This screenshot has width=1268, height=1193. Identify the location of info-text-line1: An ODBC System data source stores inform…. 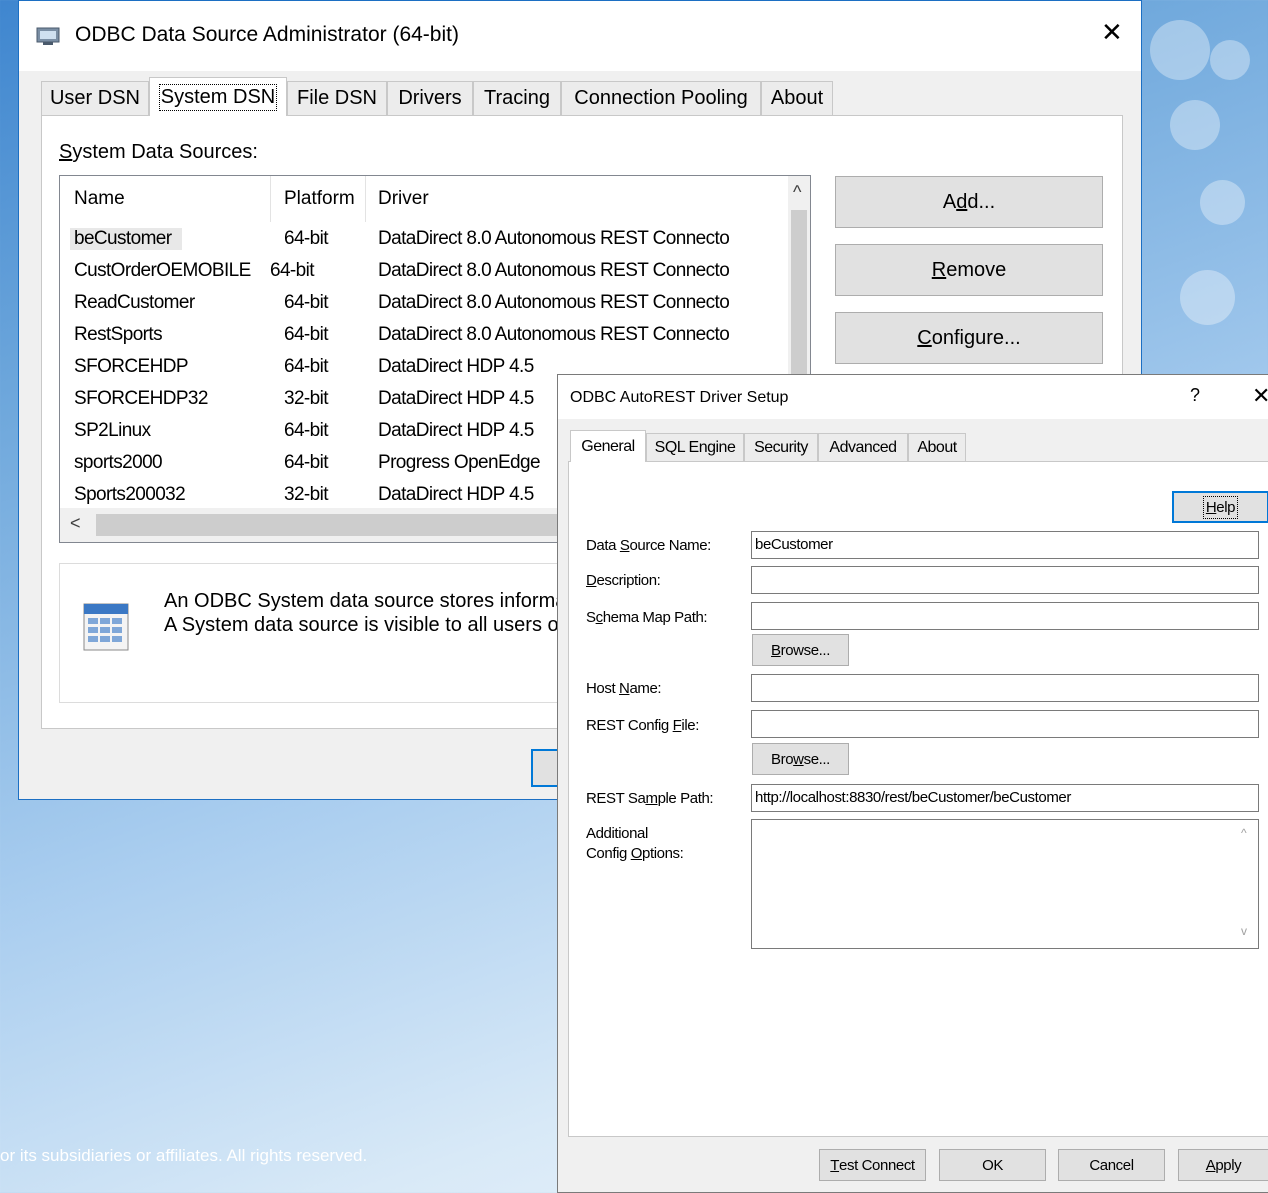
(365, 601).